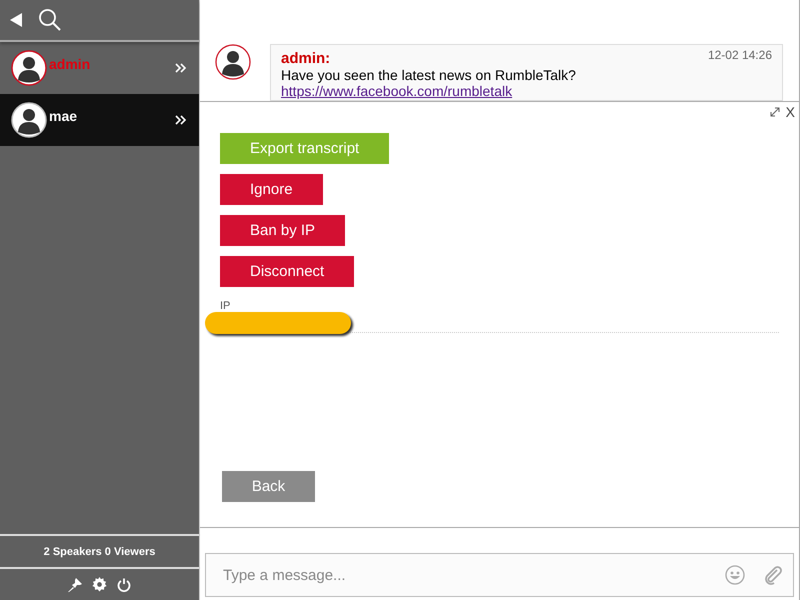  What do you see at coordinates (773, 575) in the screenshot?
I see `paperclip-icon` at bounding box center [773, 575].